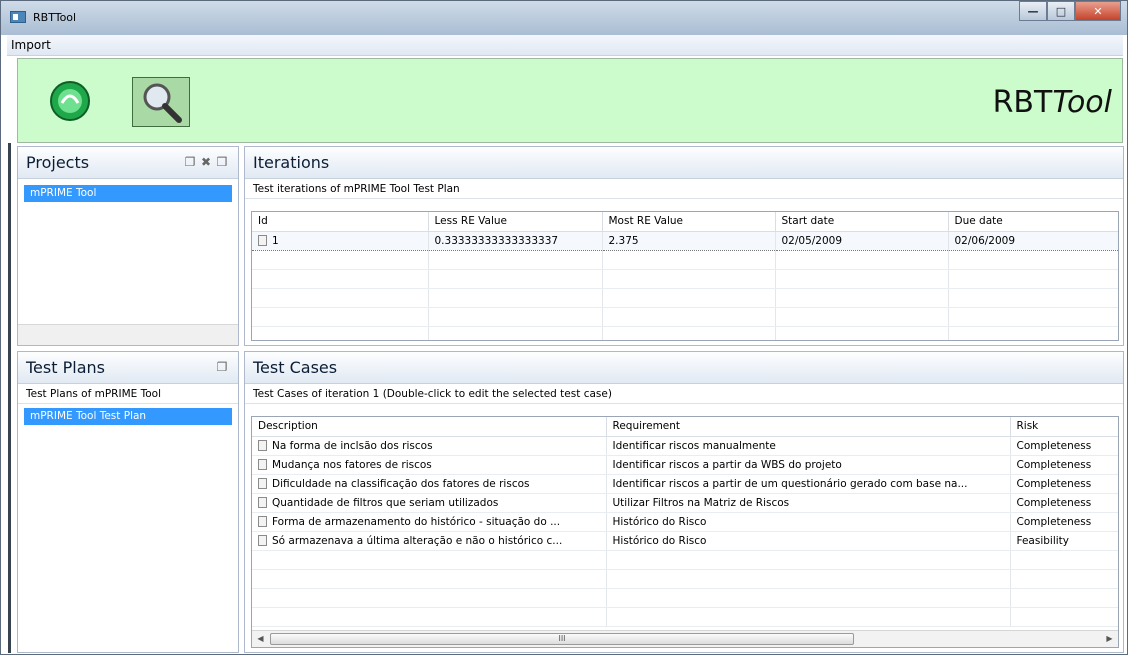  Describe the element at coordinates (295, 367) in the screenshot. I see `test-cases-title: Test Cases` at that location.